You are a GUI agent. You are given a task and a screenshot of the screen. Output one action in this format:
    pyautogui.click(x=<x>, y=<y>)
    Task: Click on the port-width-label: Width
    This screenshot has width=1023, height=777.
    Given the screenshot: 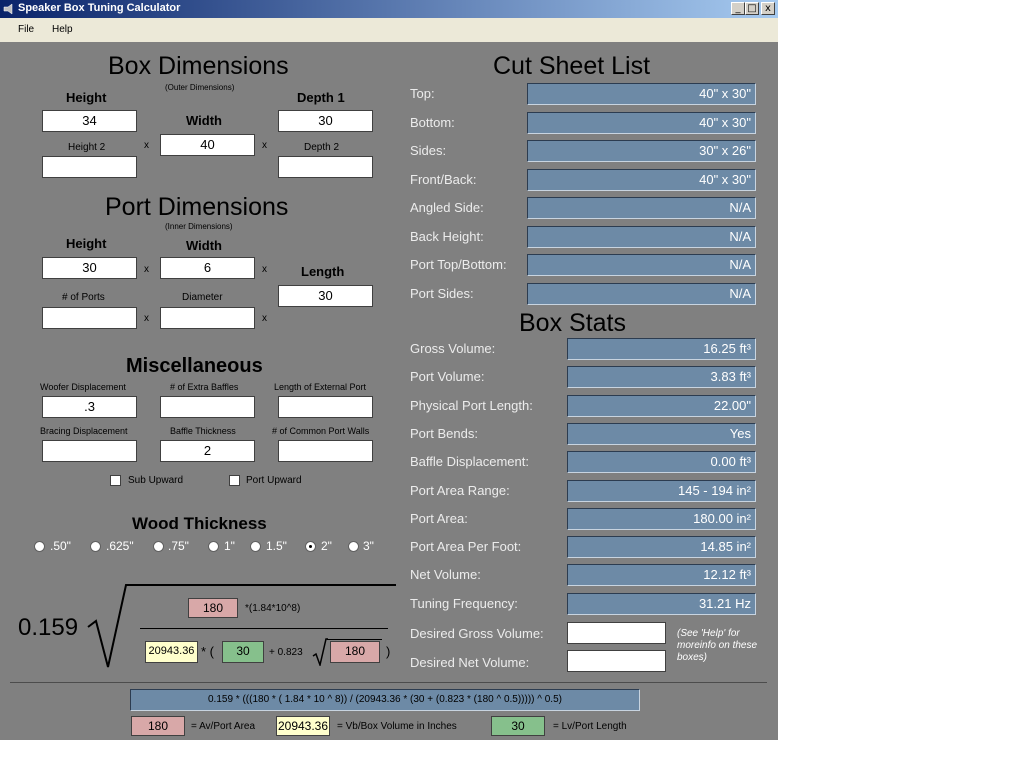 What is the action you would take?
    pyautogui.click(x=204, y=245)
    